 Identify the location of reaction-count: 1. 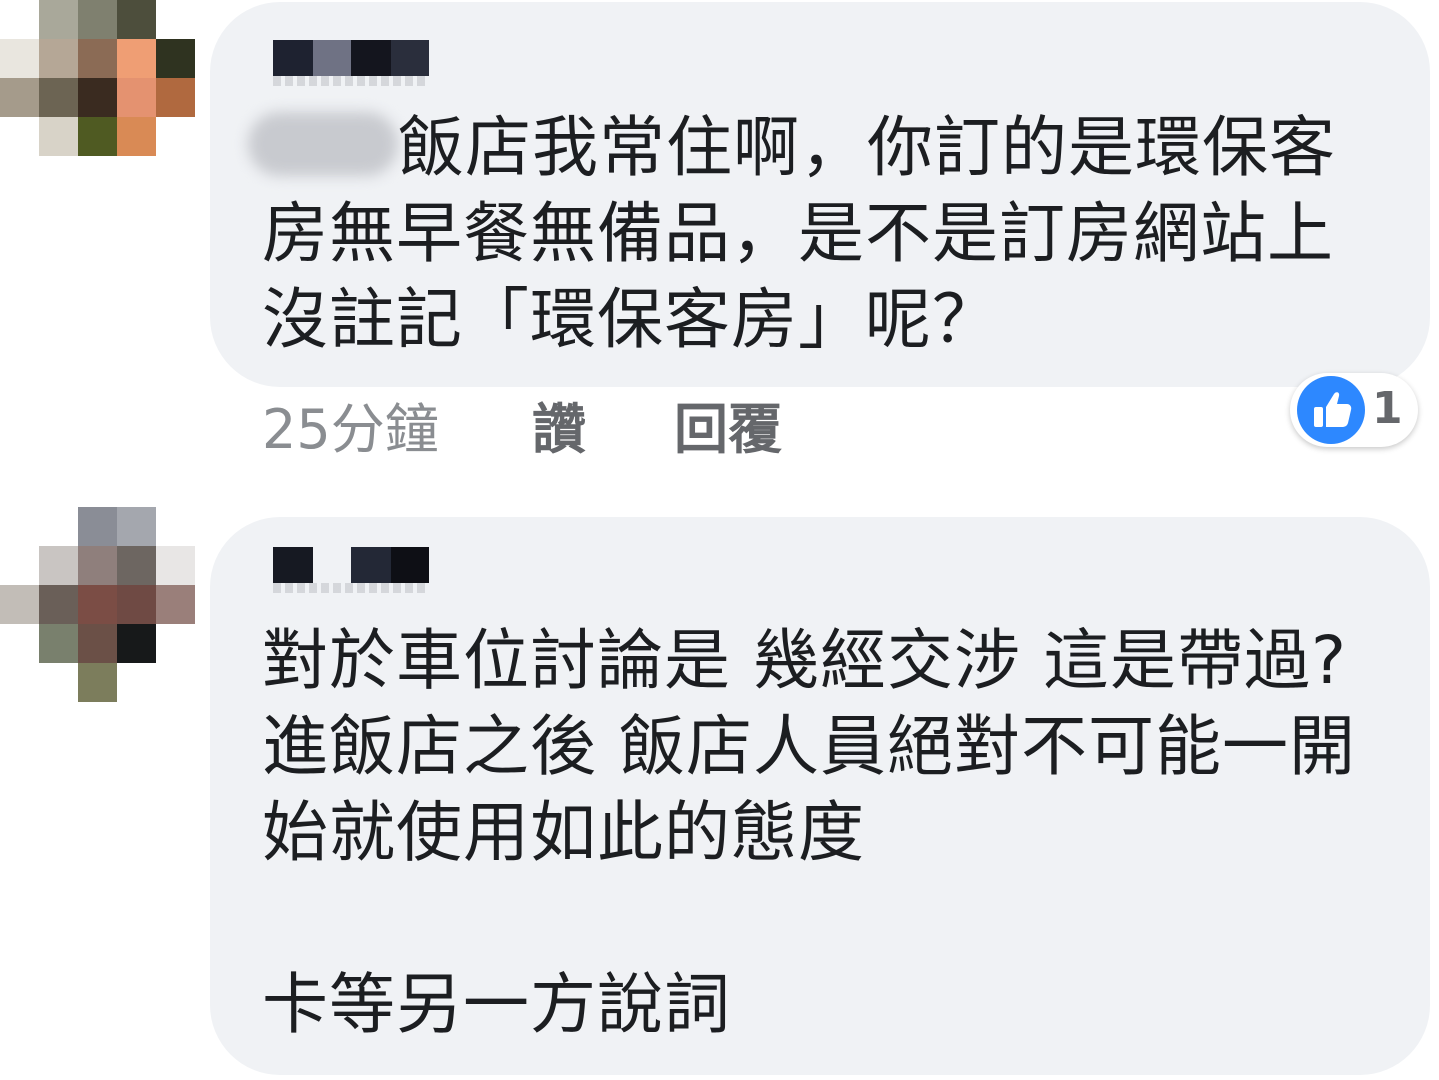
(1387, 408).